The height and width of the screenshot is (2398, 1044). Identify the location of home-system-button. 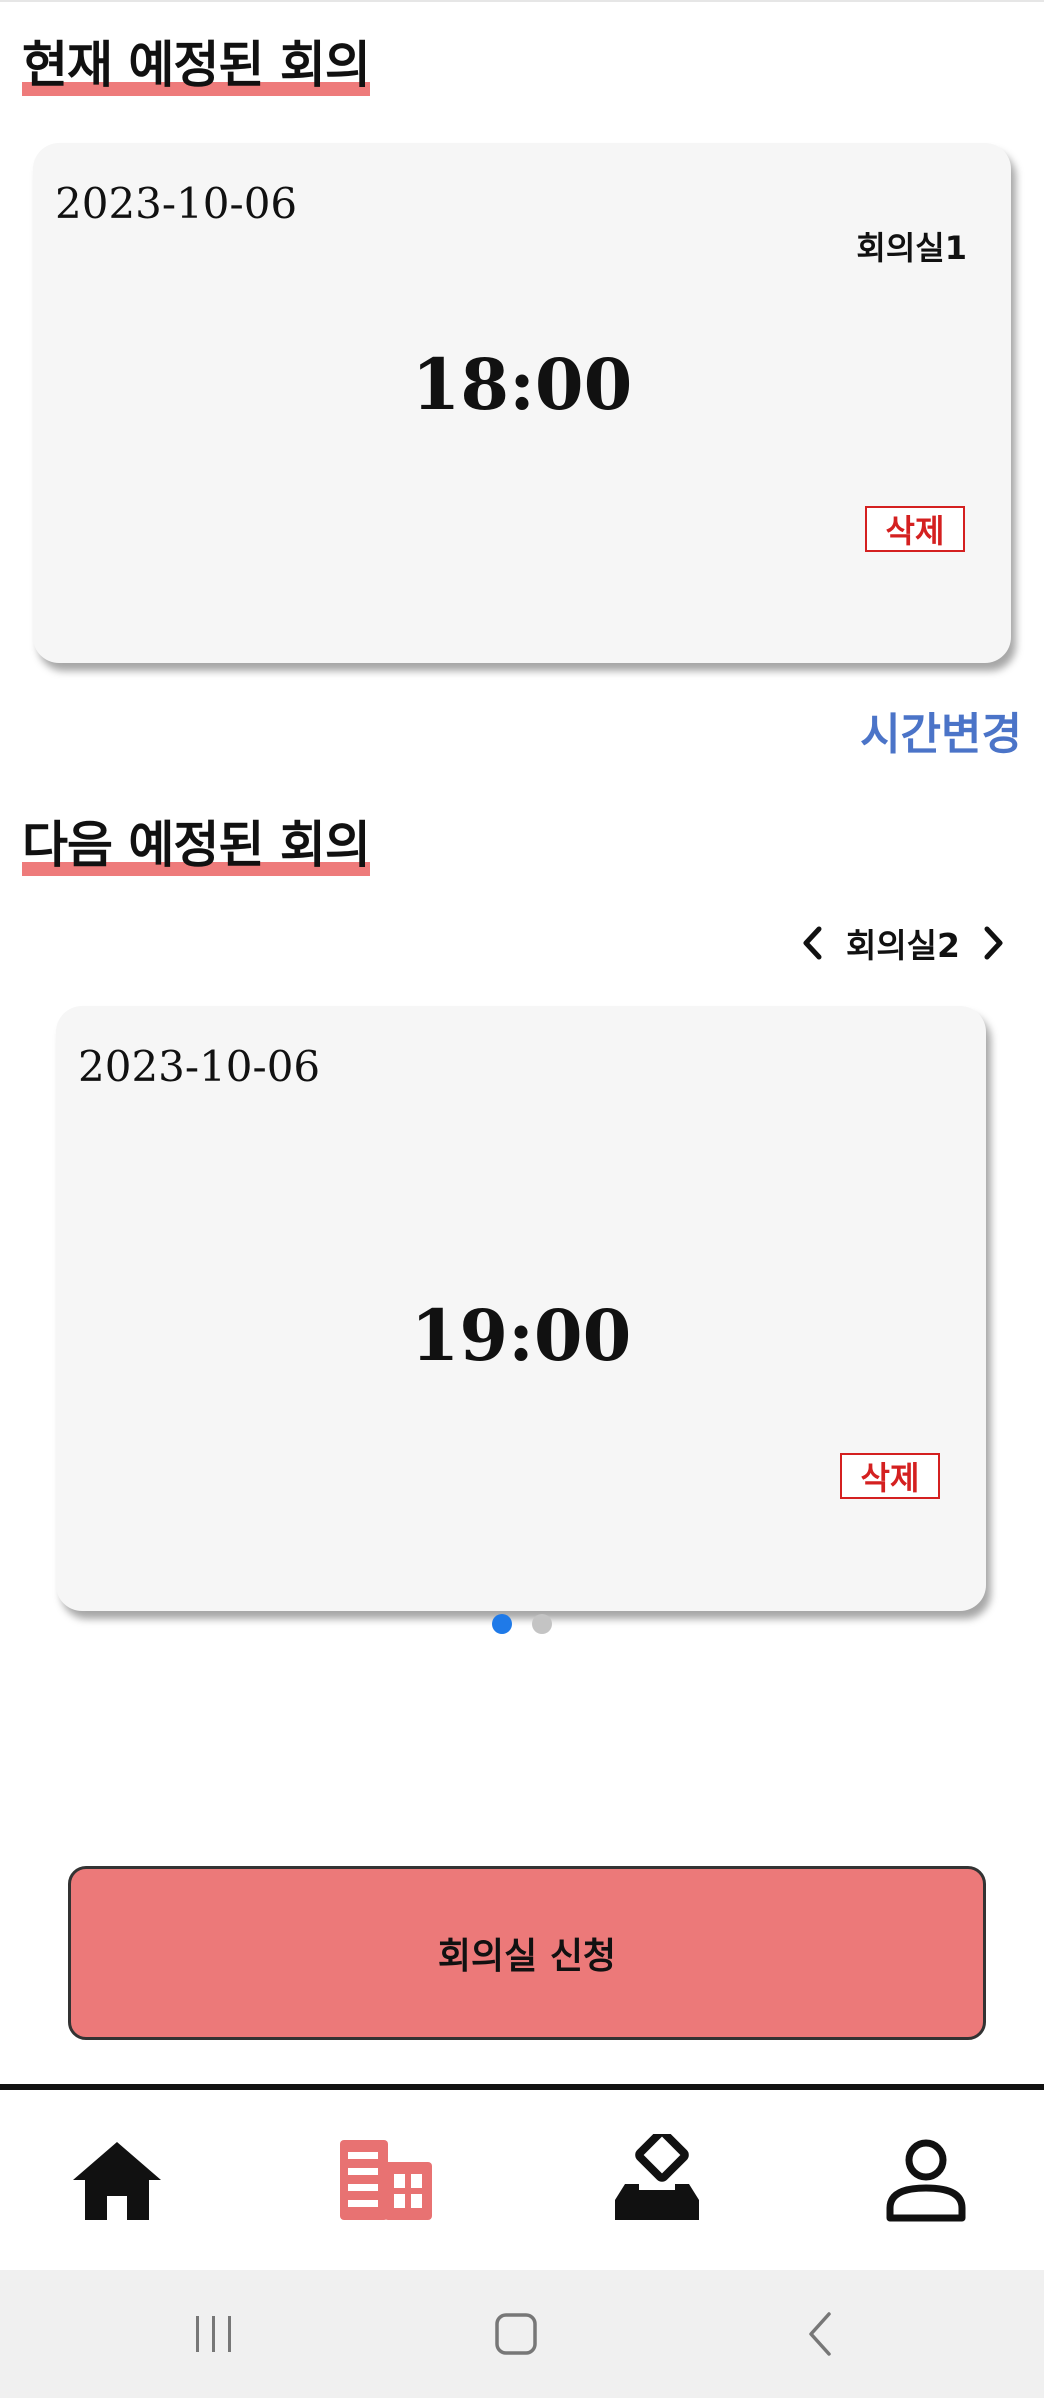
(516, 2334).